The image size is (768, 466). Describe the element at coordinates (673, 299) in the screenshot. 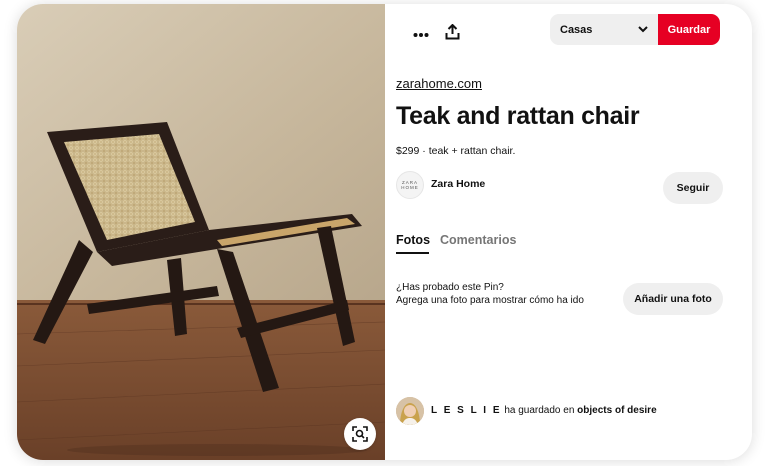

I see `add-photo-button: Añadir una foto` at that location.